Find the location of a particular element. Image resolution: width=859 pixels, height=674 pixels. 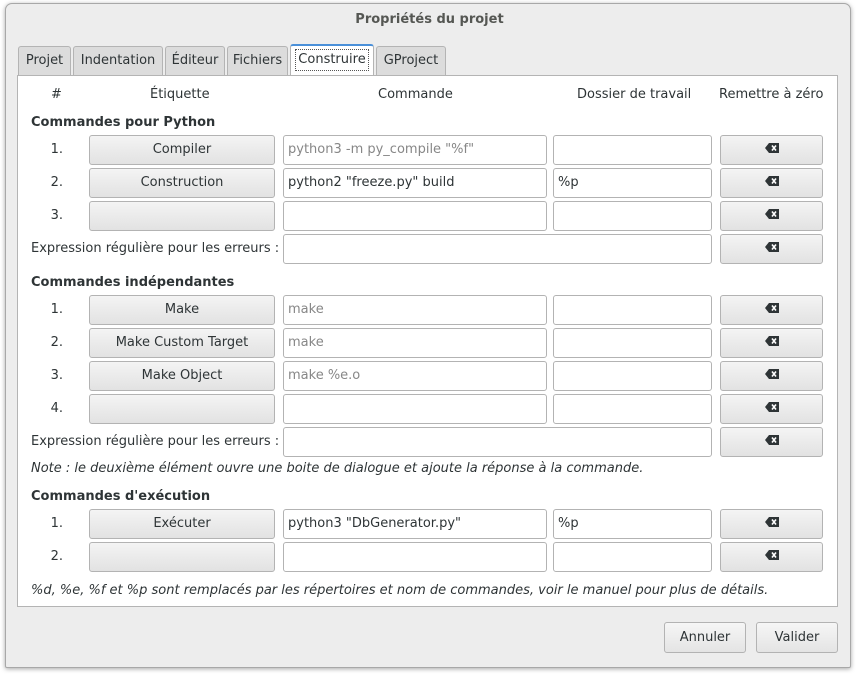

ok-button: Valider is located at coordinates (797, 637).